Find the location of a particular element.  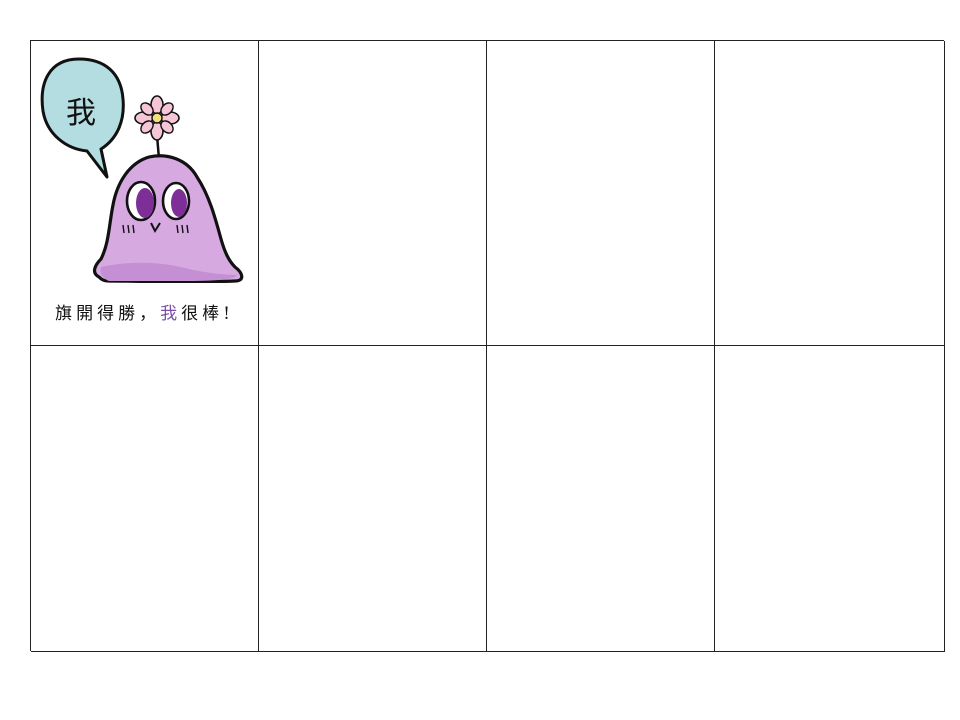

bubble-text: 我 is located at coordinates (81, 113).